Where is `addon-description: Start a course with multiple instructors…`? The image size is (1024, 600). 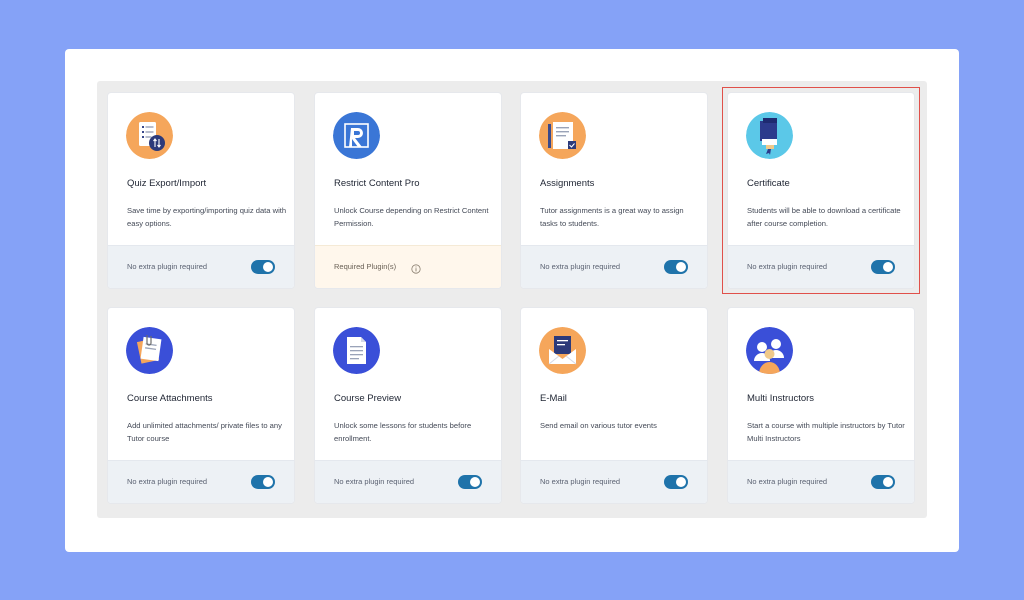 addon-description: Start a course with multiple instructors… is located at coordinates (826, 432).